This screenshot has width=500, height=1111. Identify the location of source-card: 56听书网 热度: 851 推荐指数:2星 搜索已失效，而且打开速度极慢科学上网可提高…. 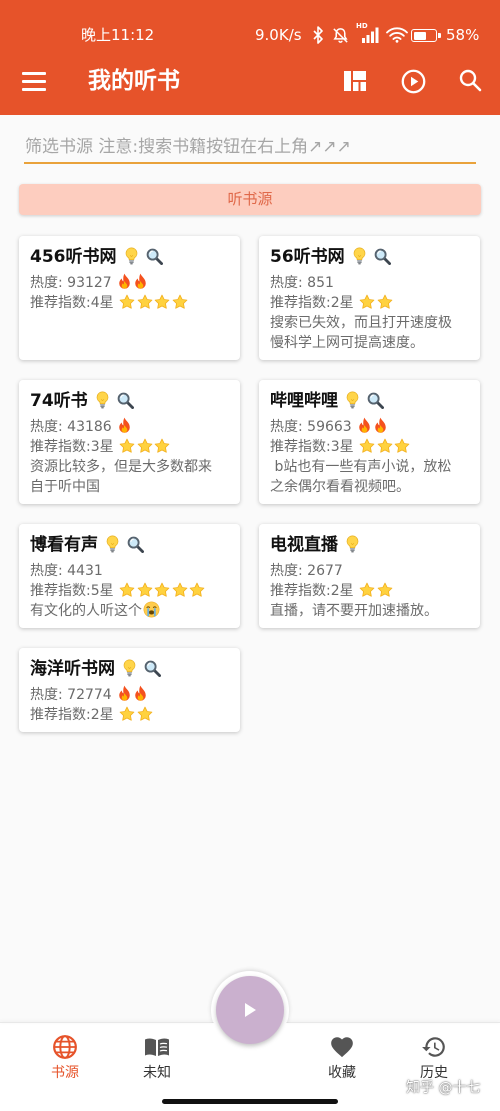
(369, 298).